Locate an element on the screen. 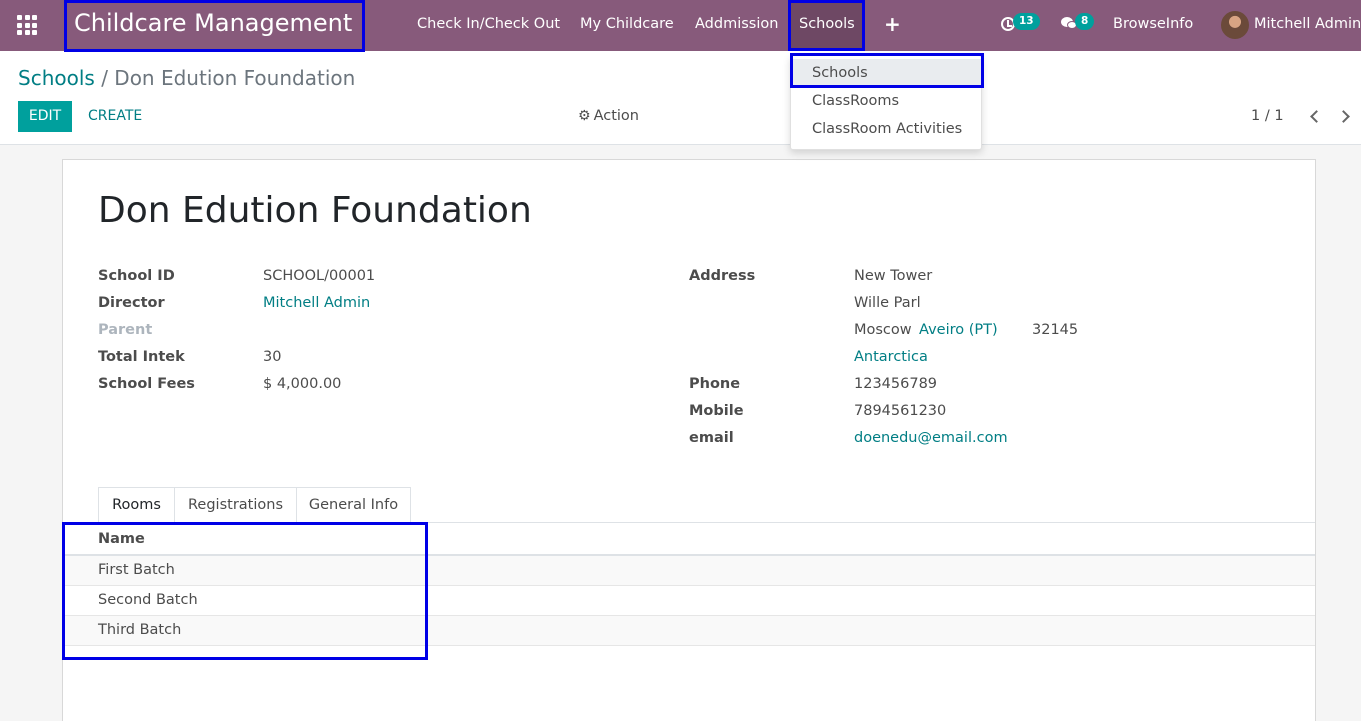 Image resolution: width=1361 pixels, height=721 pixels. email-label: email is located at coordinates (711, 438).